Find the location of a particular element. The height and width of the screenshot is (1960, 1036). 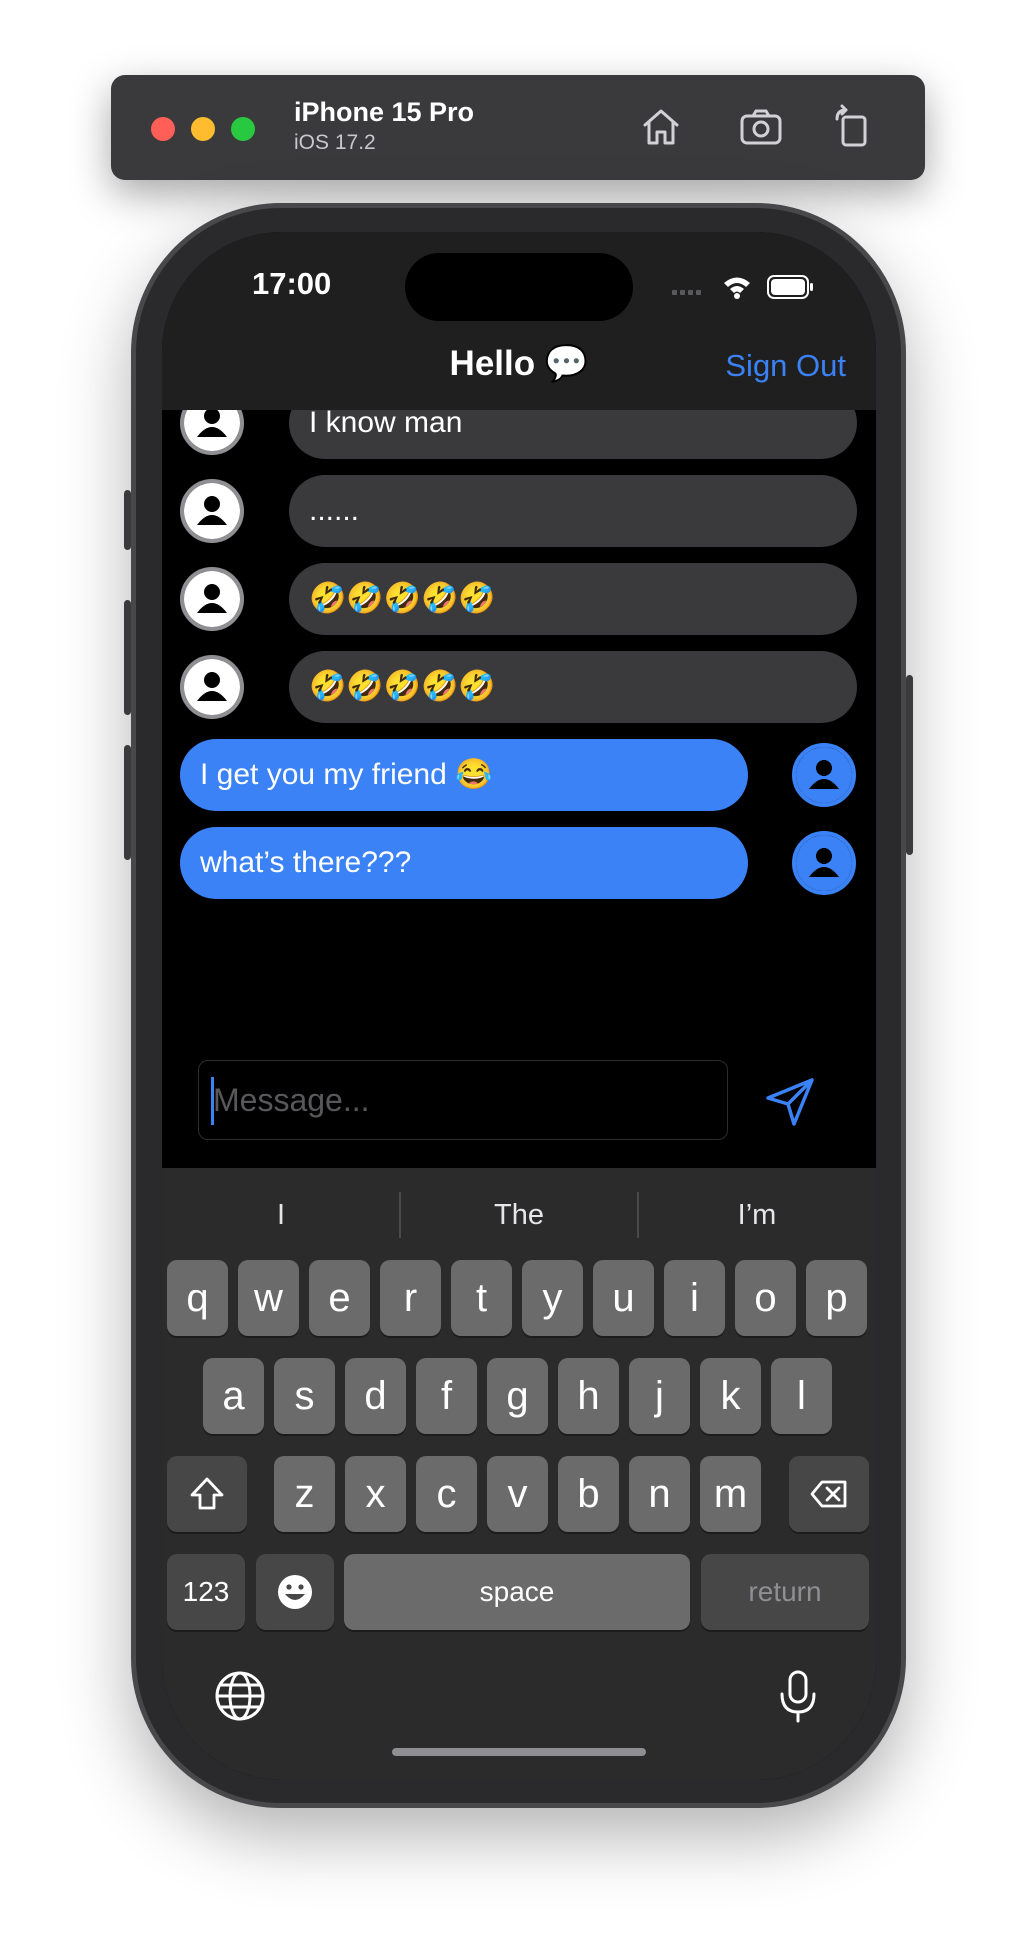

key-g: g is located at coordinates (517, 1396).